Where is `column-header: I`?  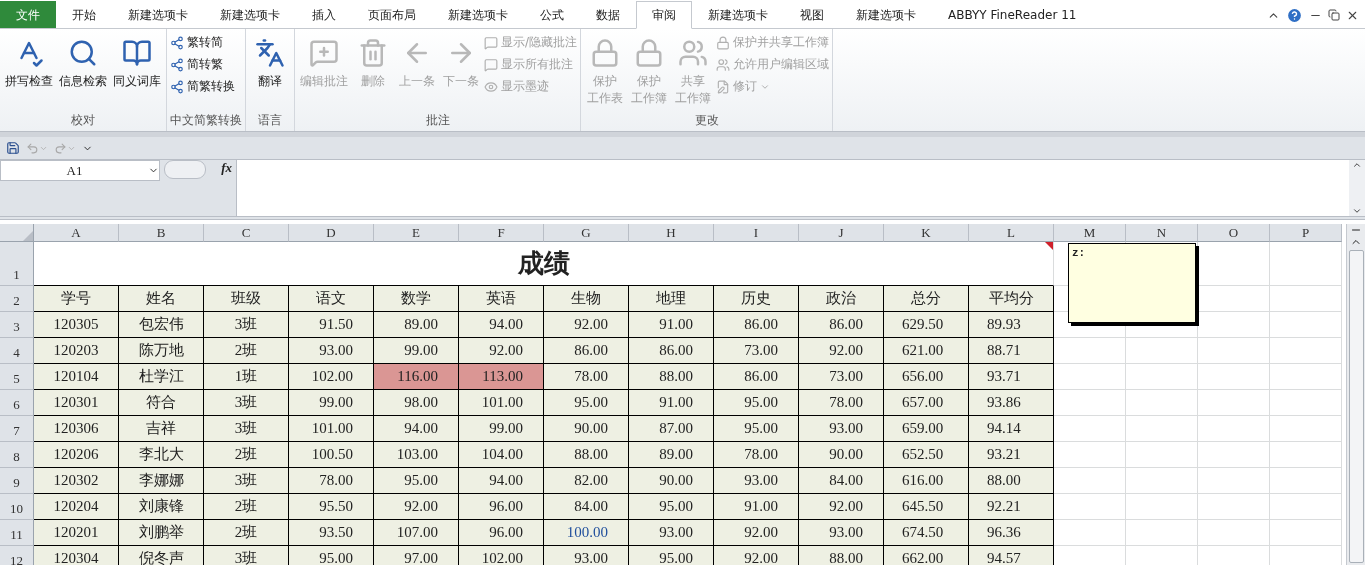
column-header: I is located at coordinates (756, 233).